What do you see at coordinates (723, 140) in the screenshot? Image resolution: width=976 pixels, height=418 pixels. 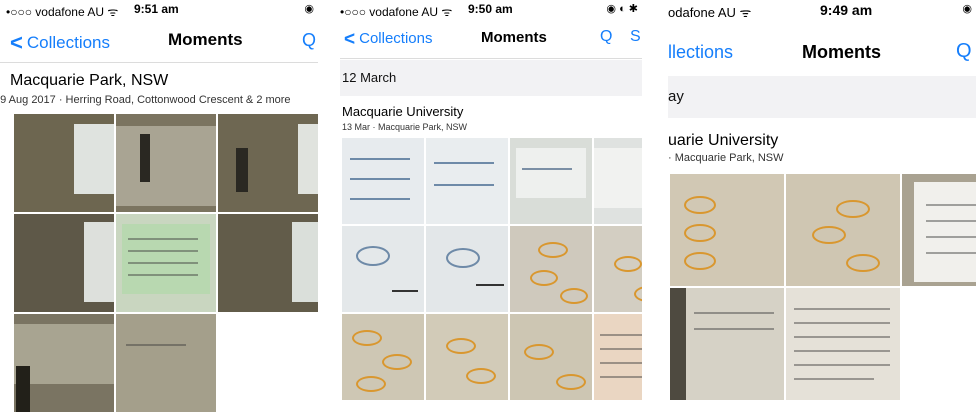 I see `moment-title: uarie University` at bounding box center [723, 140].